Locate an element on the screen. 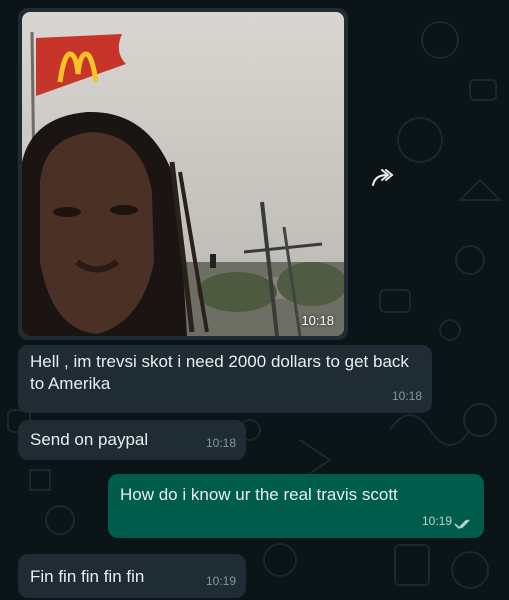  message-bubble-incoming: Send on paypal 10:18 is located at coordinates (132, 440).